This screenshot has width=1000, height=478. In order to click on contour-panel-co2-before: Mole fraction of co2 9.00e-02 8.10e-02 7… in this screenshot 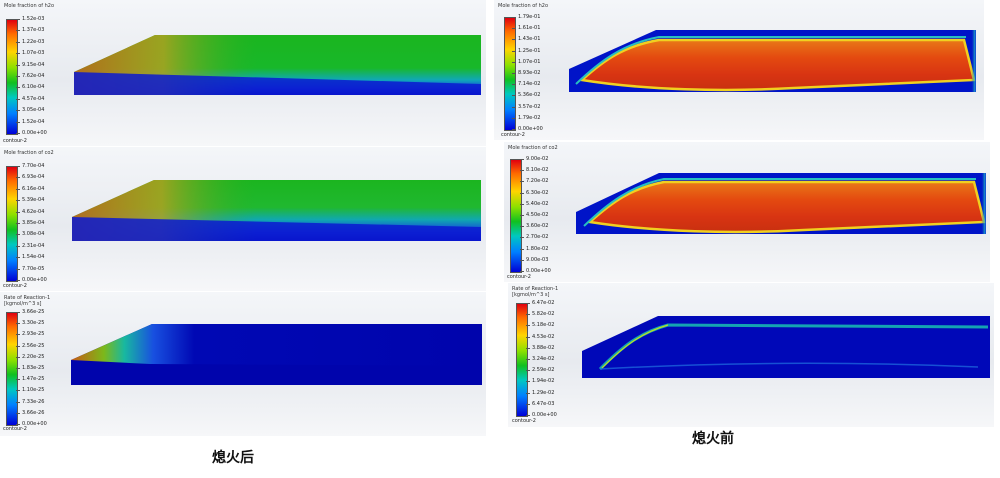, I will do `click(747, 212)`.